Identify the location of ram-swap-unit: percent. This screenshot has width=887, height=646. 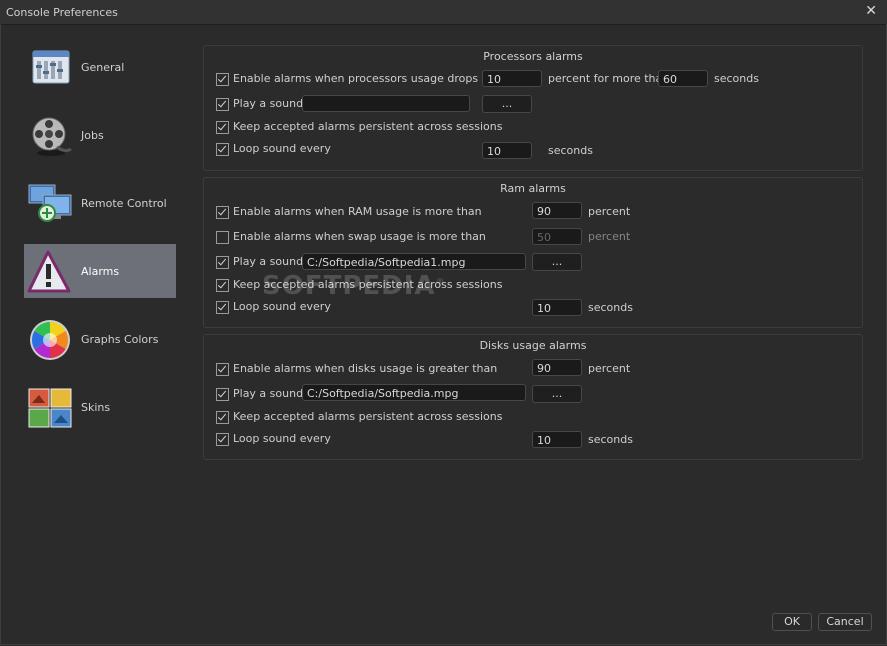
(609, 236).